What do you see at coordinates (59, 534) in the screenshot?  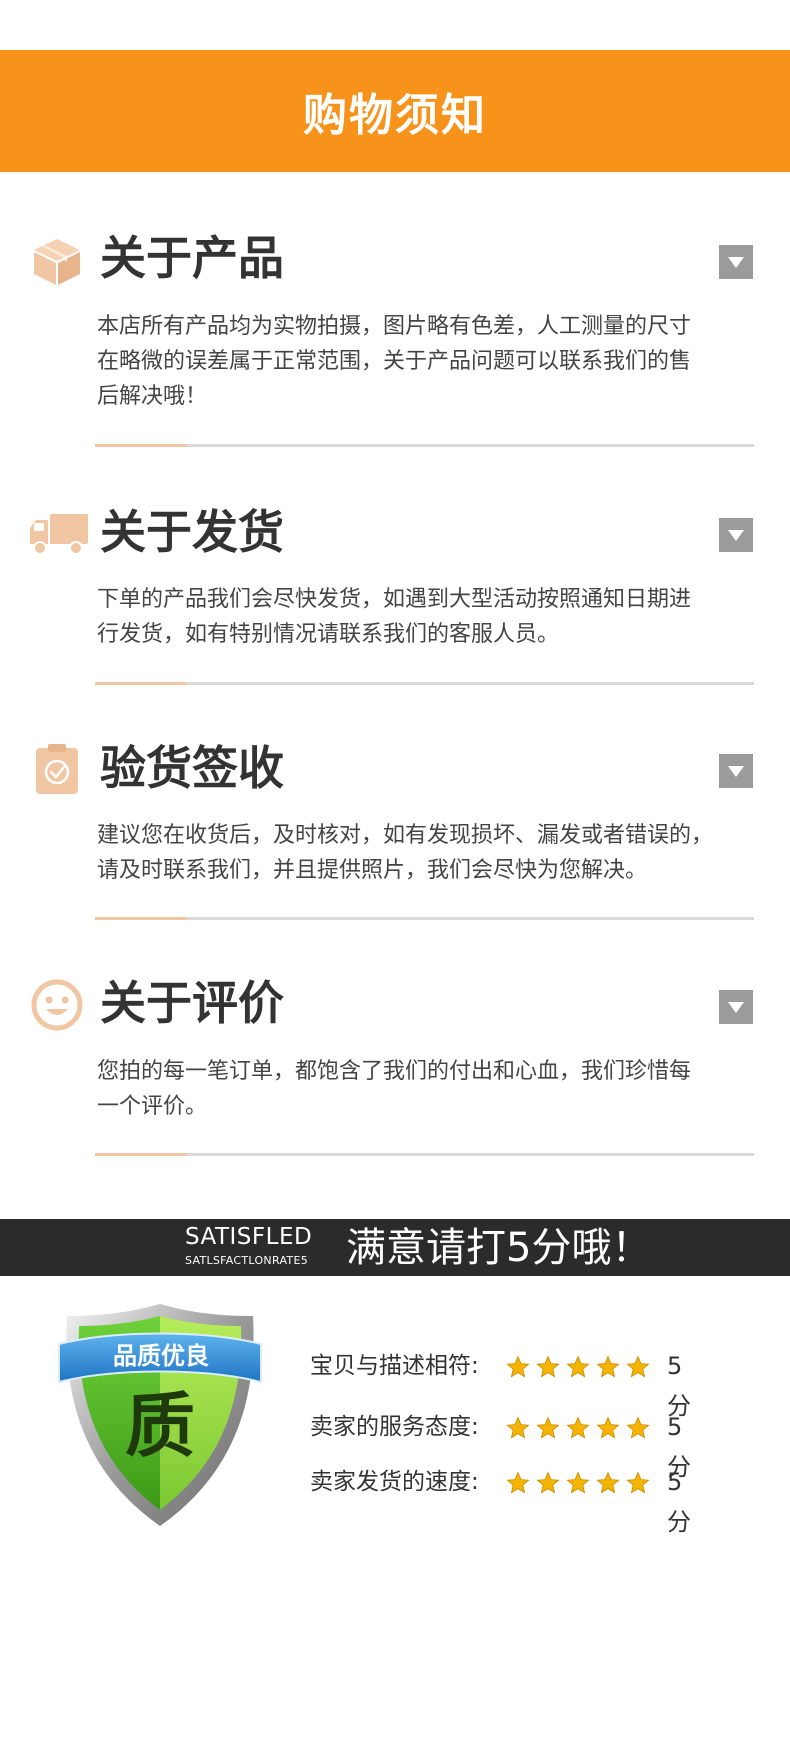 I see `delivery-truck-icon` at bounding box center [59, 534].